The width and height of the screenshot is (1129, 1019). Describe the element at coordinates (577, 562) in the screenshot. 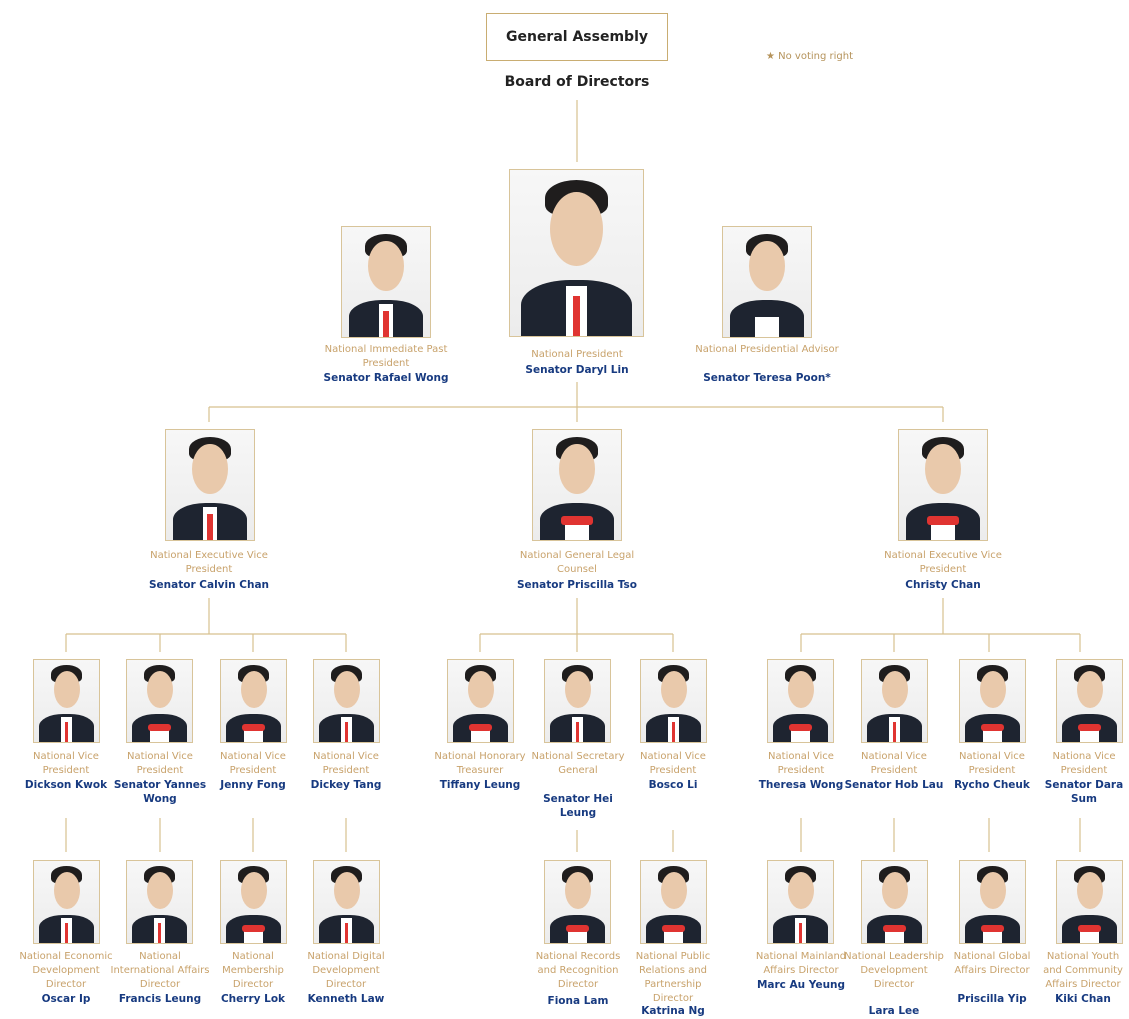

I see `title-branch: National General Legal Counsel` at that location.